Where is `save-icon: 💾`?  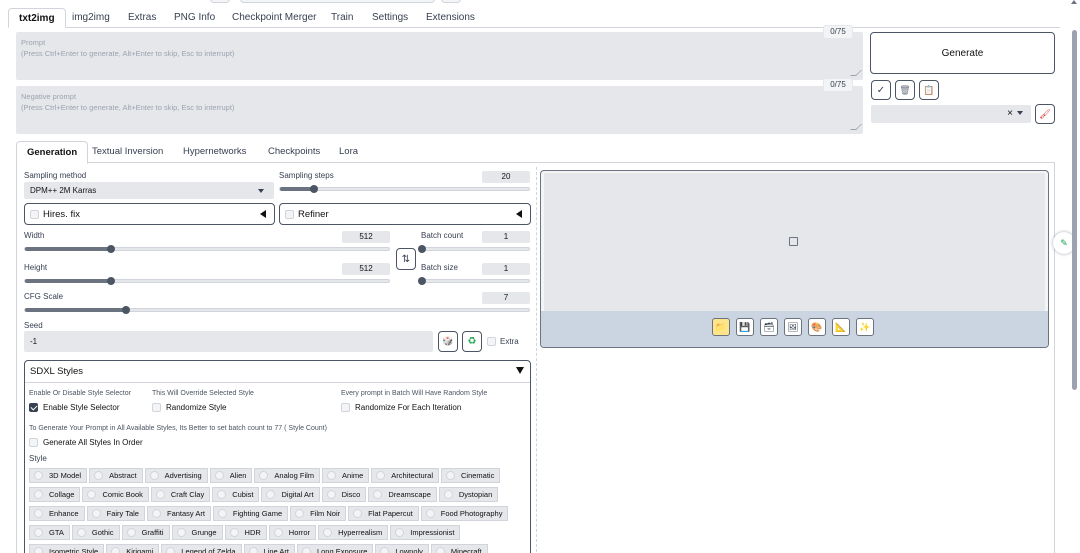 save-icon: 💾 is located at coordinates (745, 327).